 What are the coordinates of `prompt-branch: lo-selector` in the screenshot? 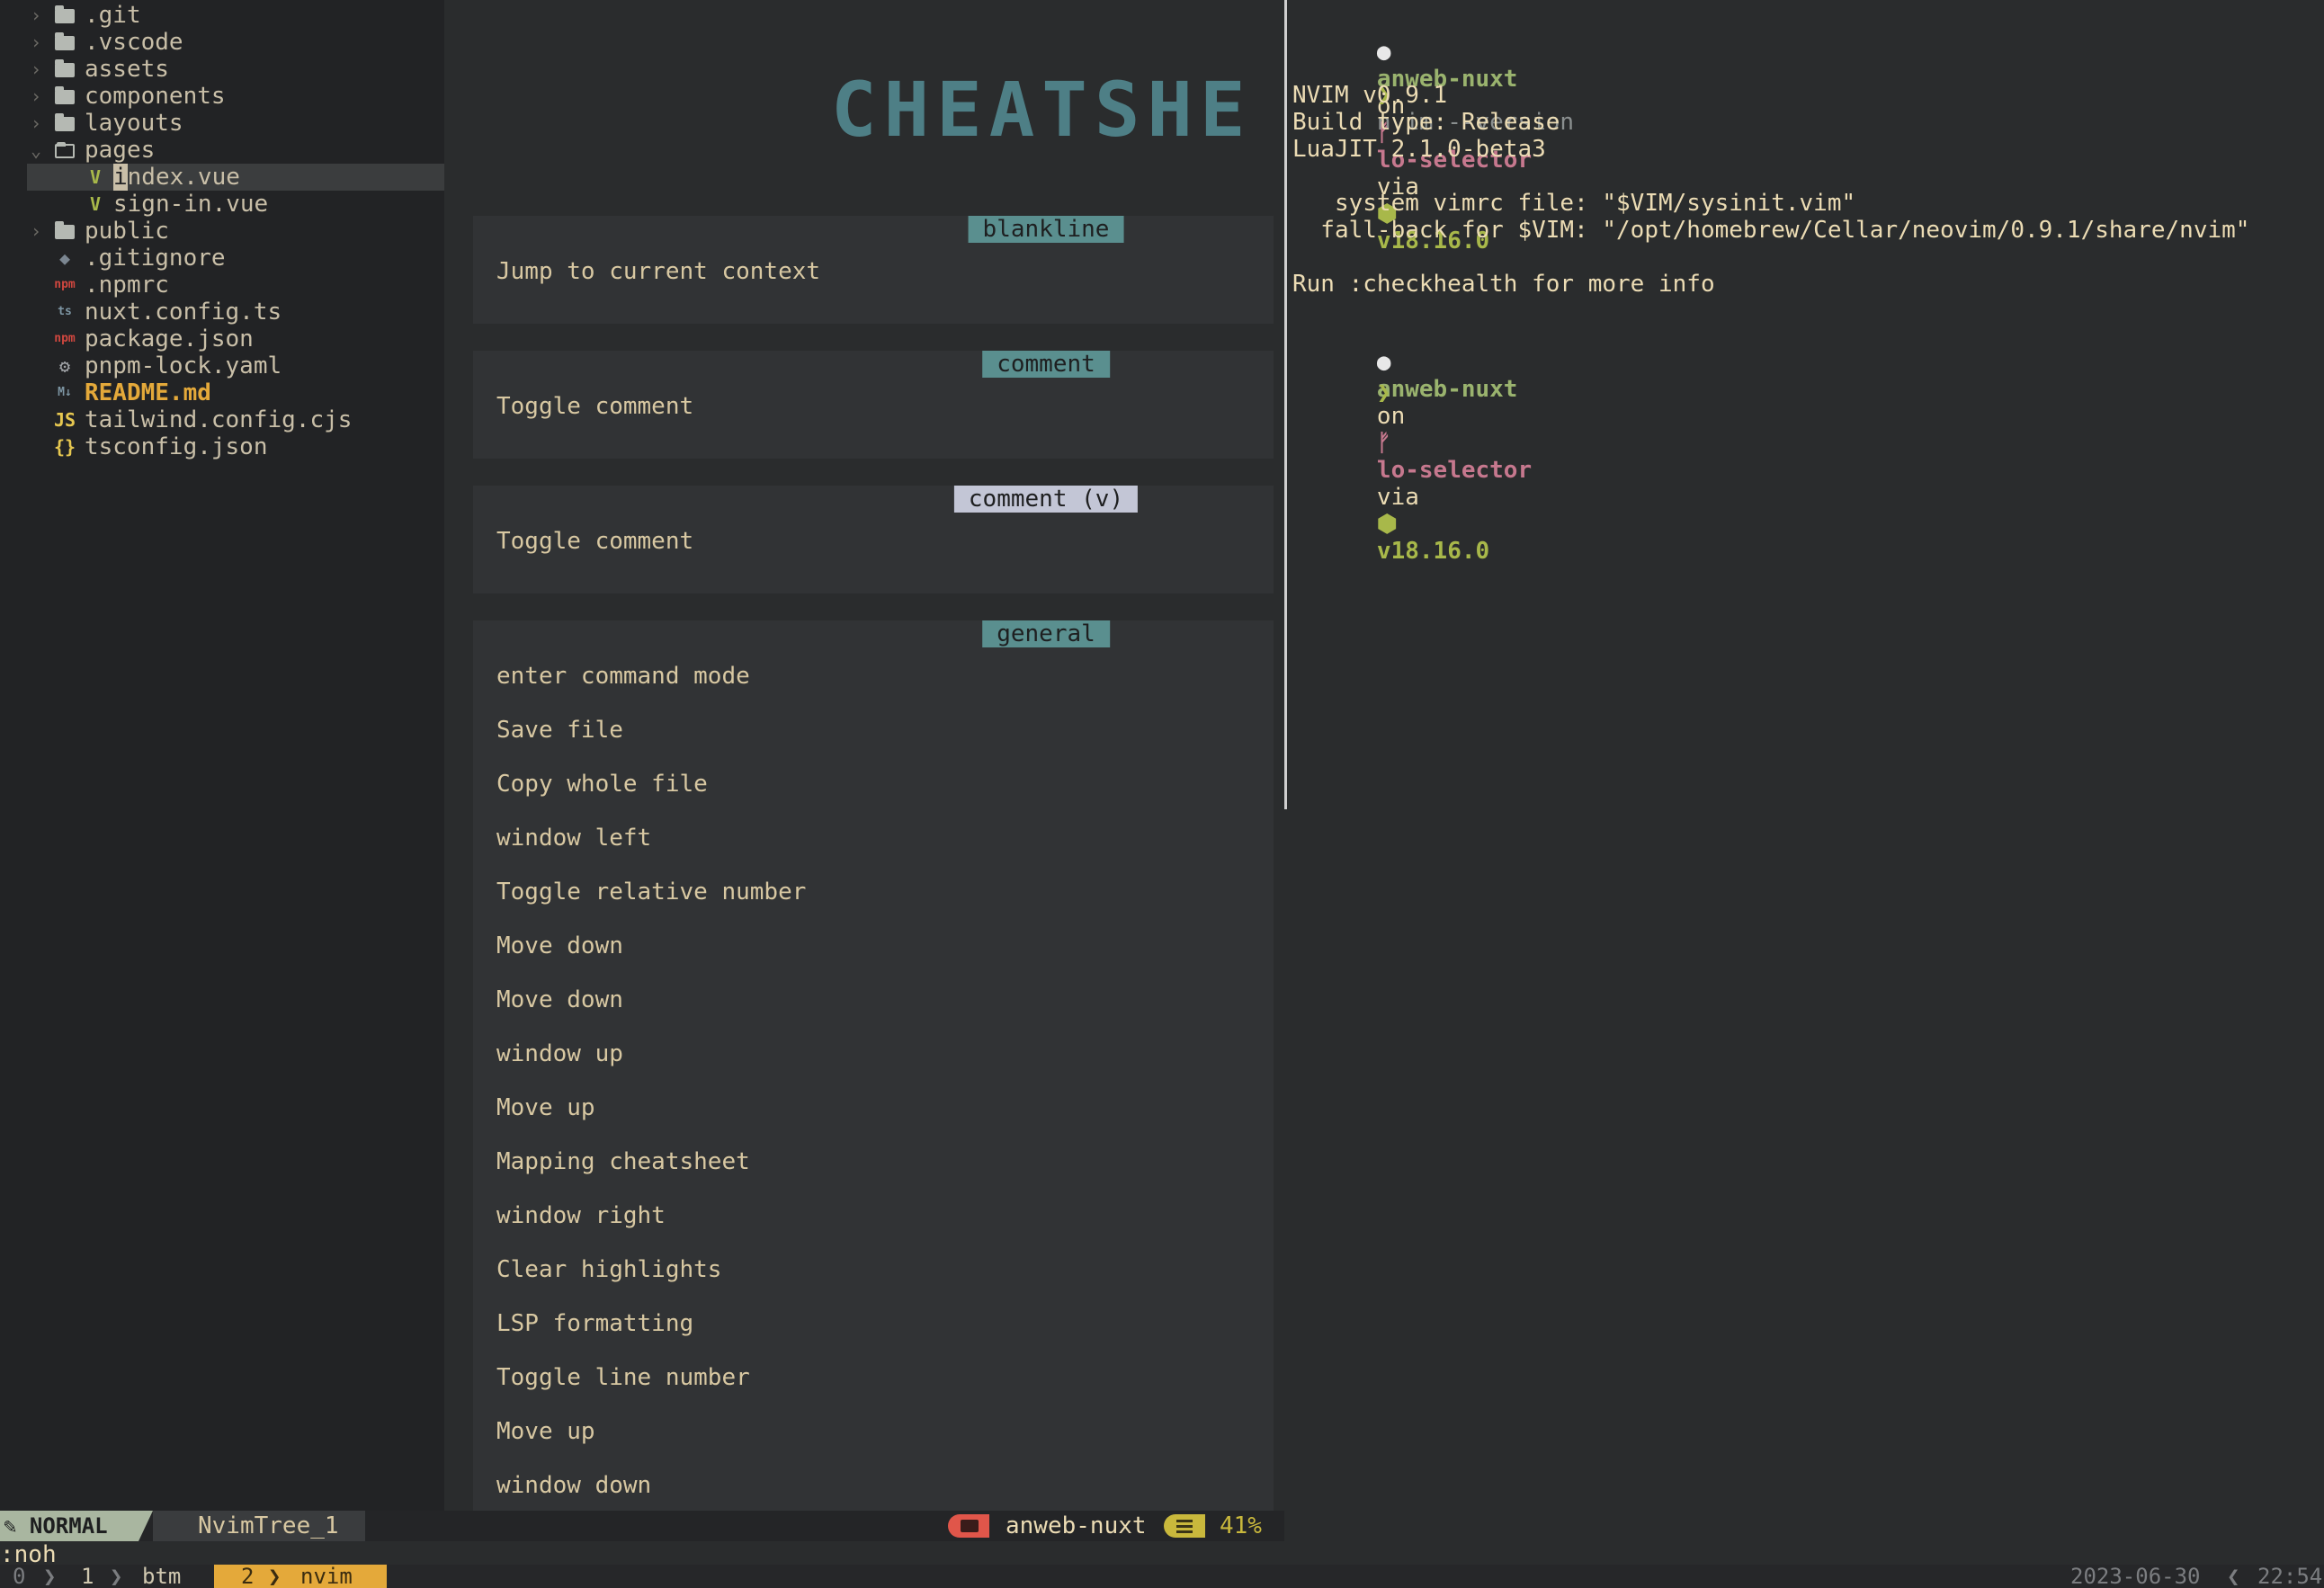 It's located at (1454, 471).